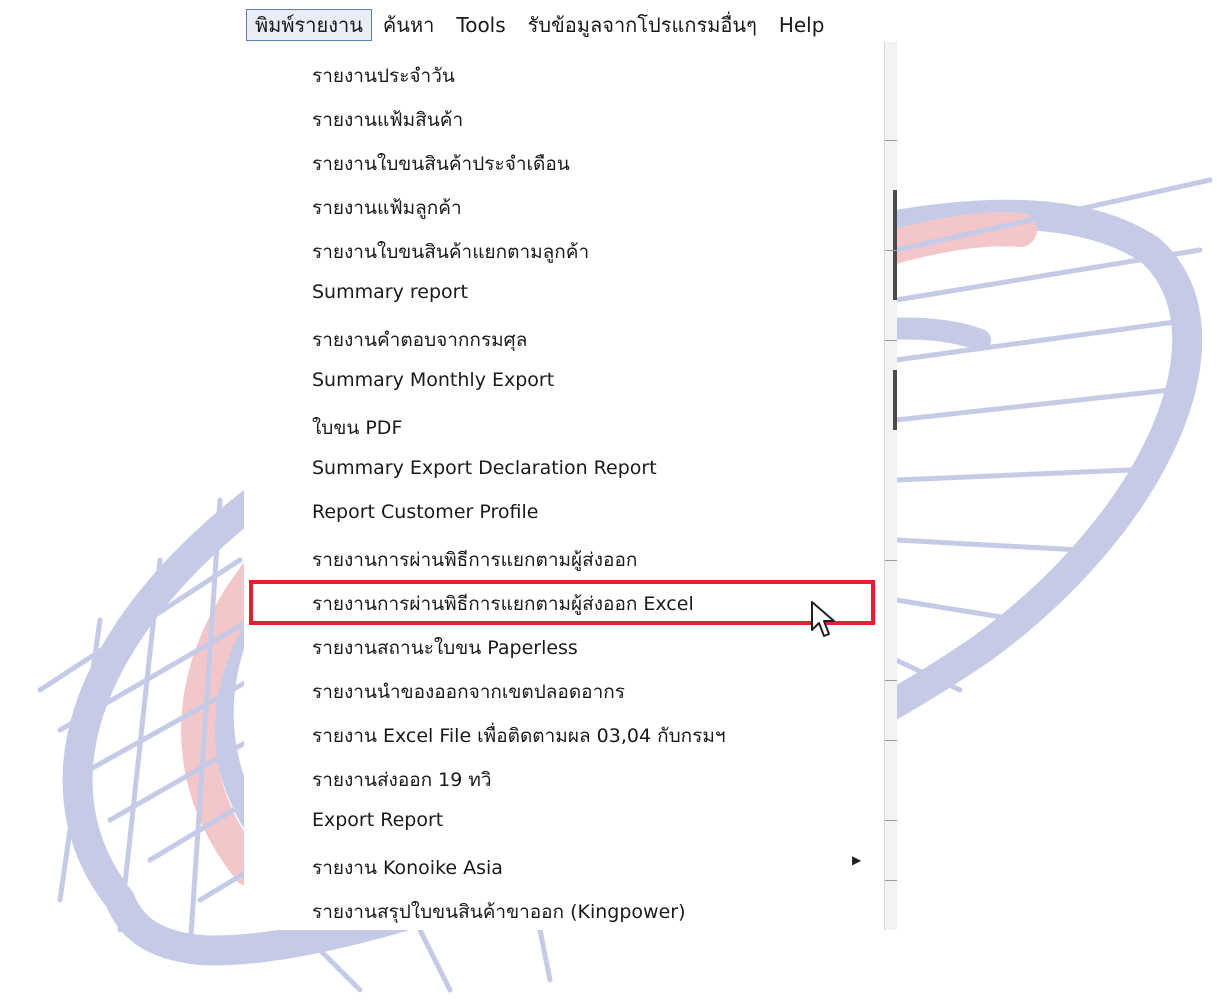  I want to click on menu-item-label: รายงานแฟ้มลูกค้า, so click(387, 208).